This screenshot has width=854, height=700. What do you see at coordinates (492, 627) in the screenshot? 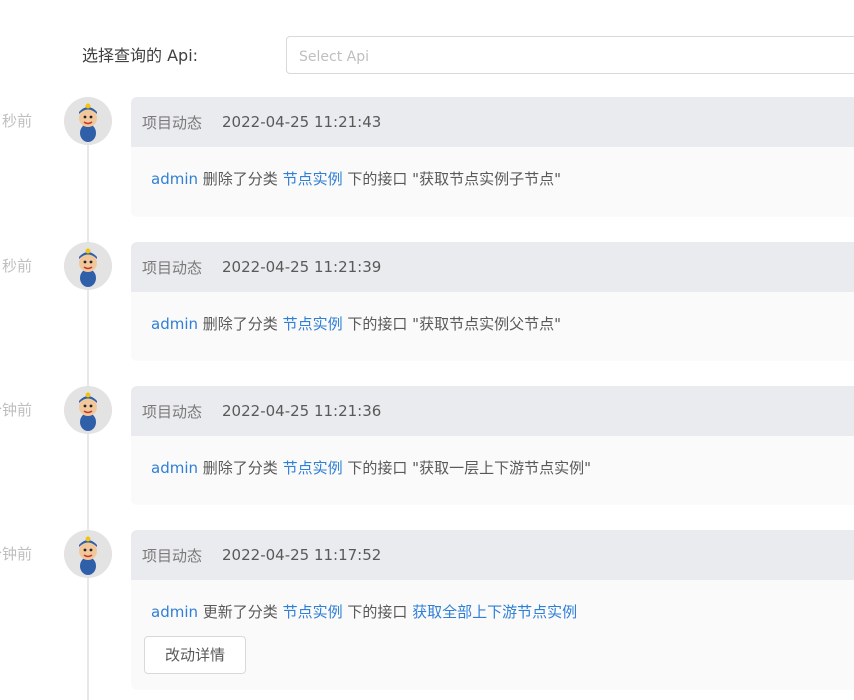
I see `card-body: admin 更新了分类 节点实例 下的接口 获取全部上下游节点实例 改动详情` at bounding box center [492, 627].